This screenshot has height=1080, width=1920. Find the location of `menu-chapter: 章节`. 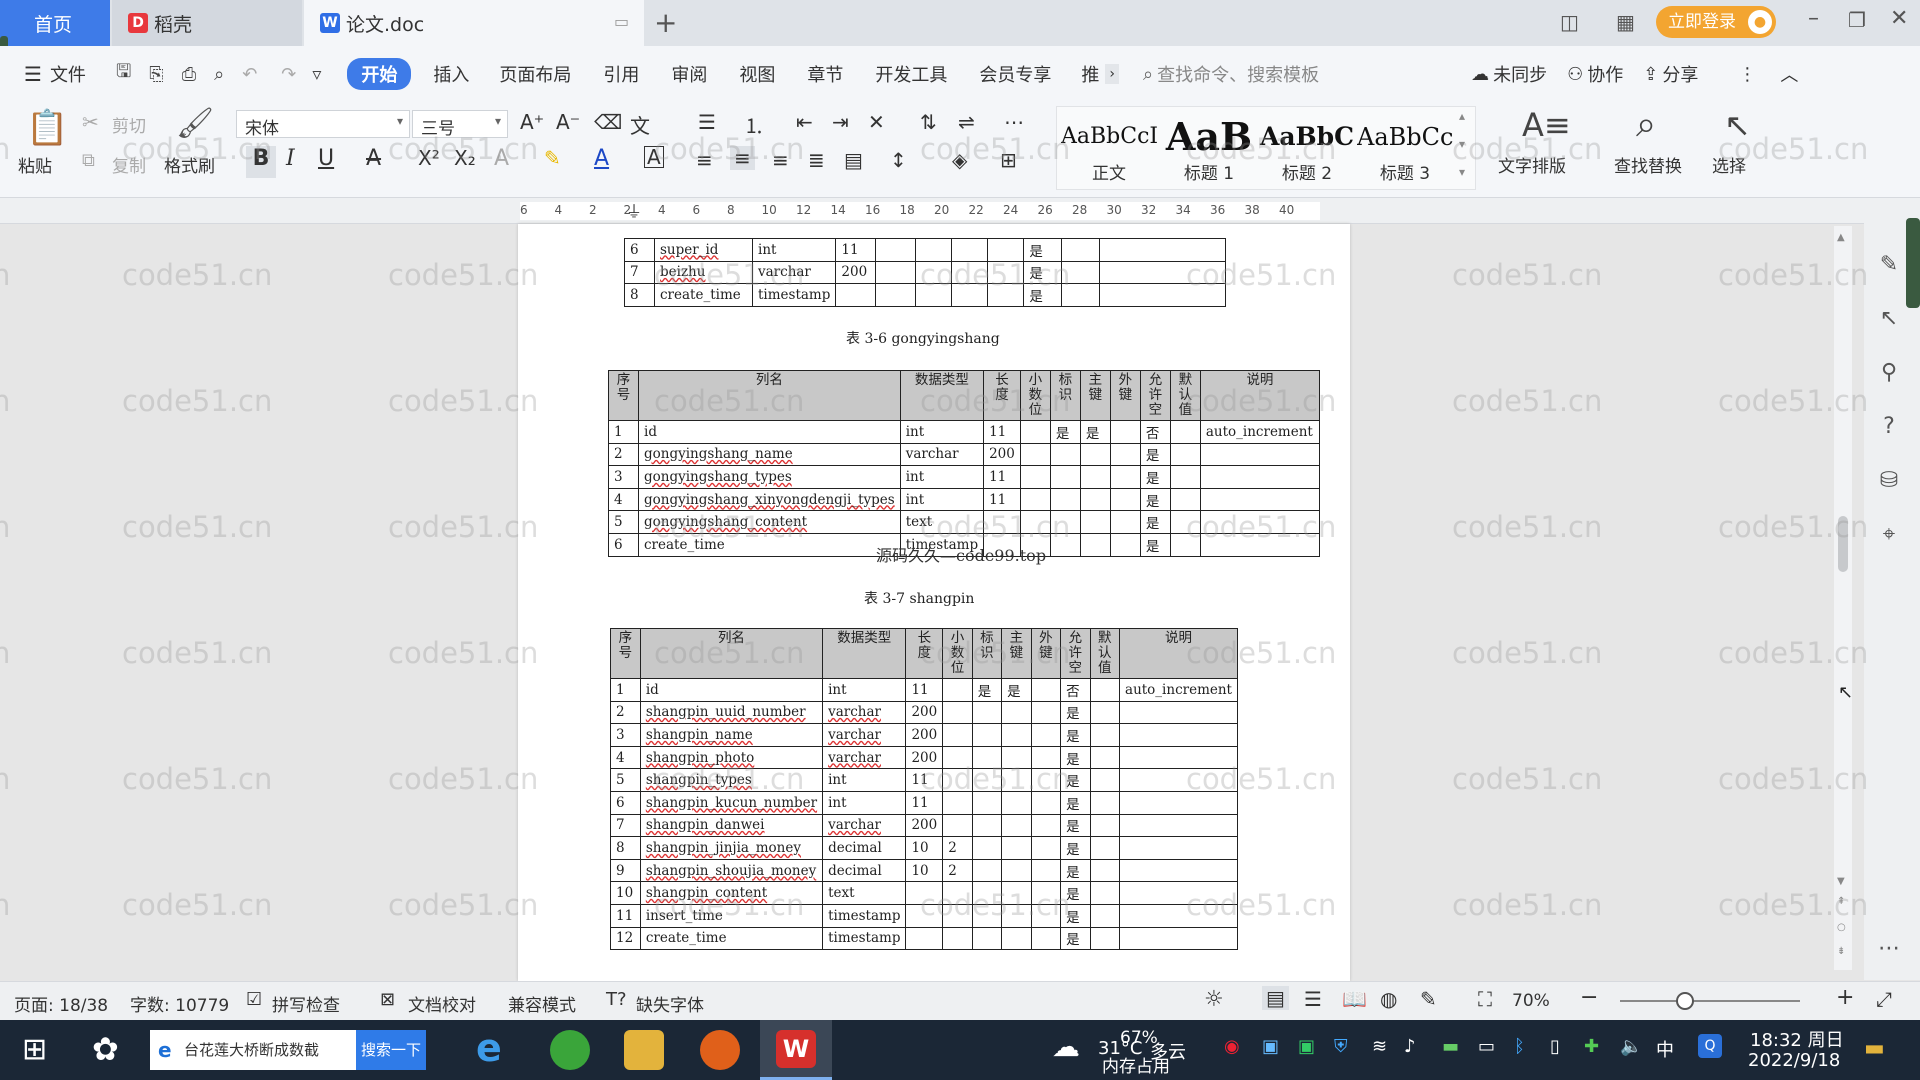

menu-chapter: 章节 is located at coordinates (825, 74).